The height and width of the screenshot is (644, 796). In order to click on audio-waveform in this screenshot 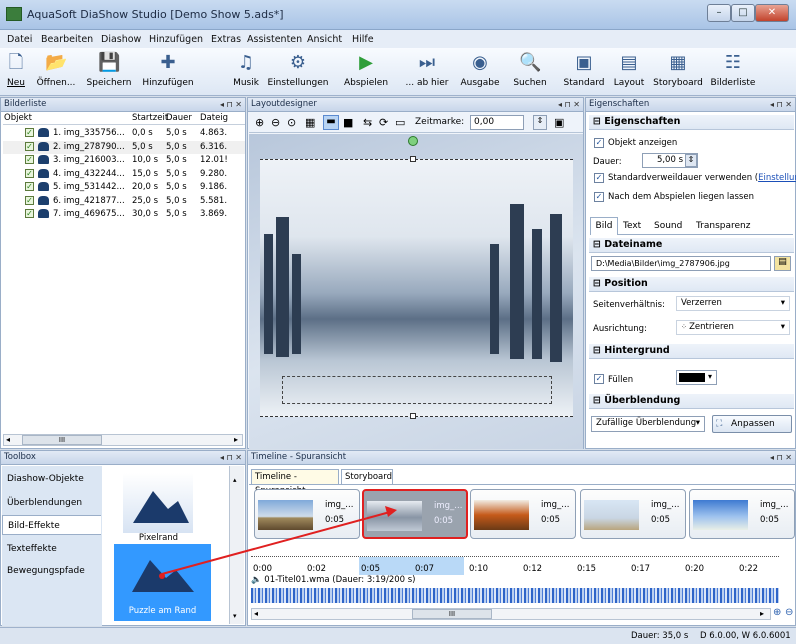, I will do `click(515, 595)`.